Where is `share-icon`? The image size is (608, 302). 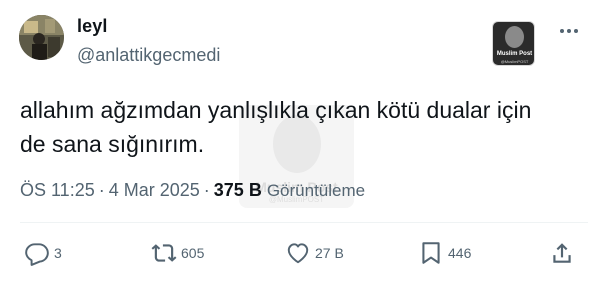 share-icon is located at coordinates (562, 253).